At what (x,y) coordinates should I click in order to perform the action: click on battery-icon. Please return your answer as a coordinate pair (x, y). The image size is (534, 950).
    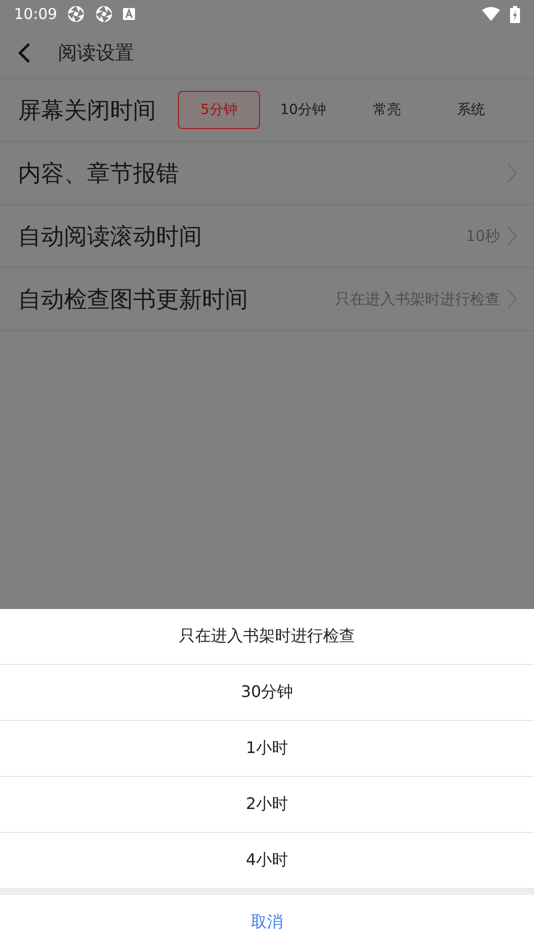
    Looking at the image, I should click on (515, 14).